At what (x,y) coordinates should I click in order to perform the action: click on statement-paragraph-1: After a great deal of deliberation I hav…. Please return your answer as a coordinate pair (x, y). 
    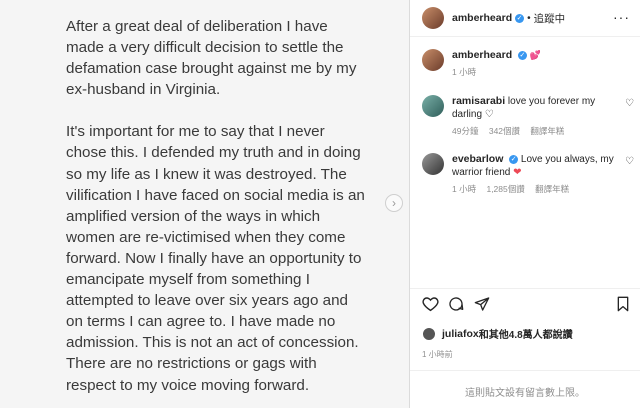
    Looking at the image, I should click on (211, 58).